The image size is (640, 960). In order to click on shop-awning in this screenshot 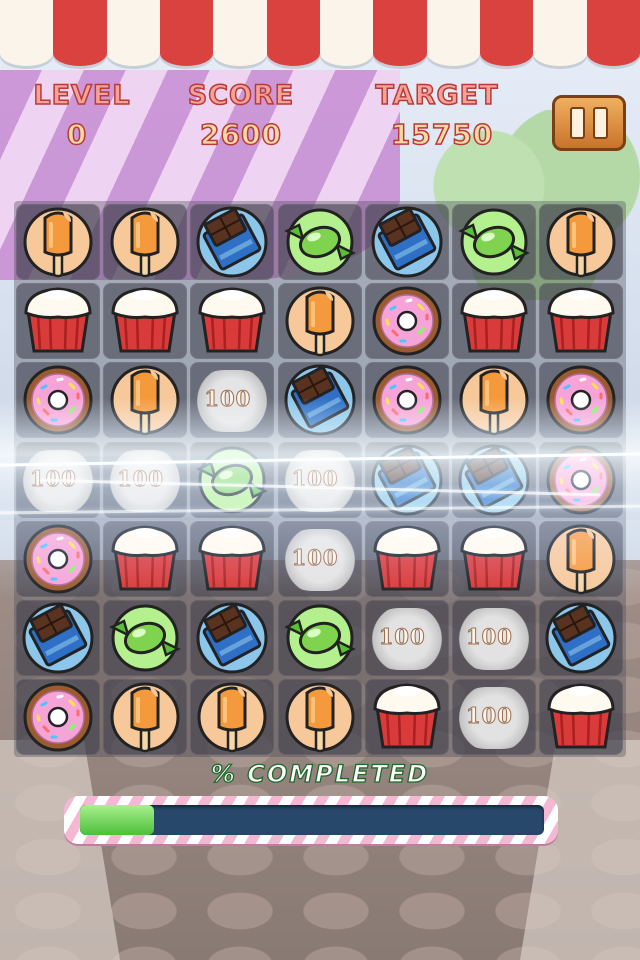, I will do `click(320, 36)`.